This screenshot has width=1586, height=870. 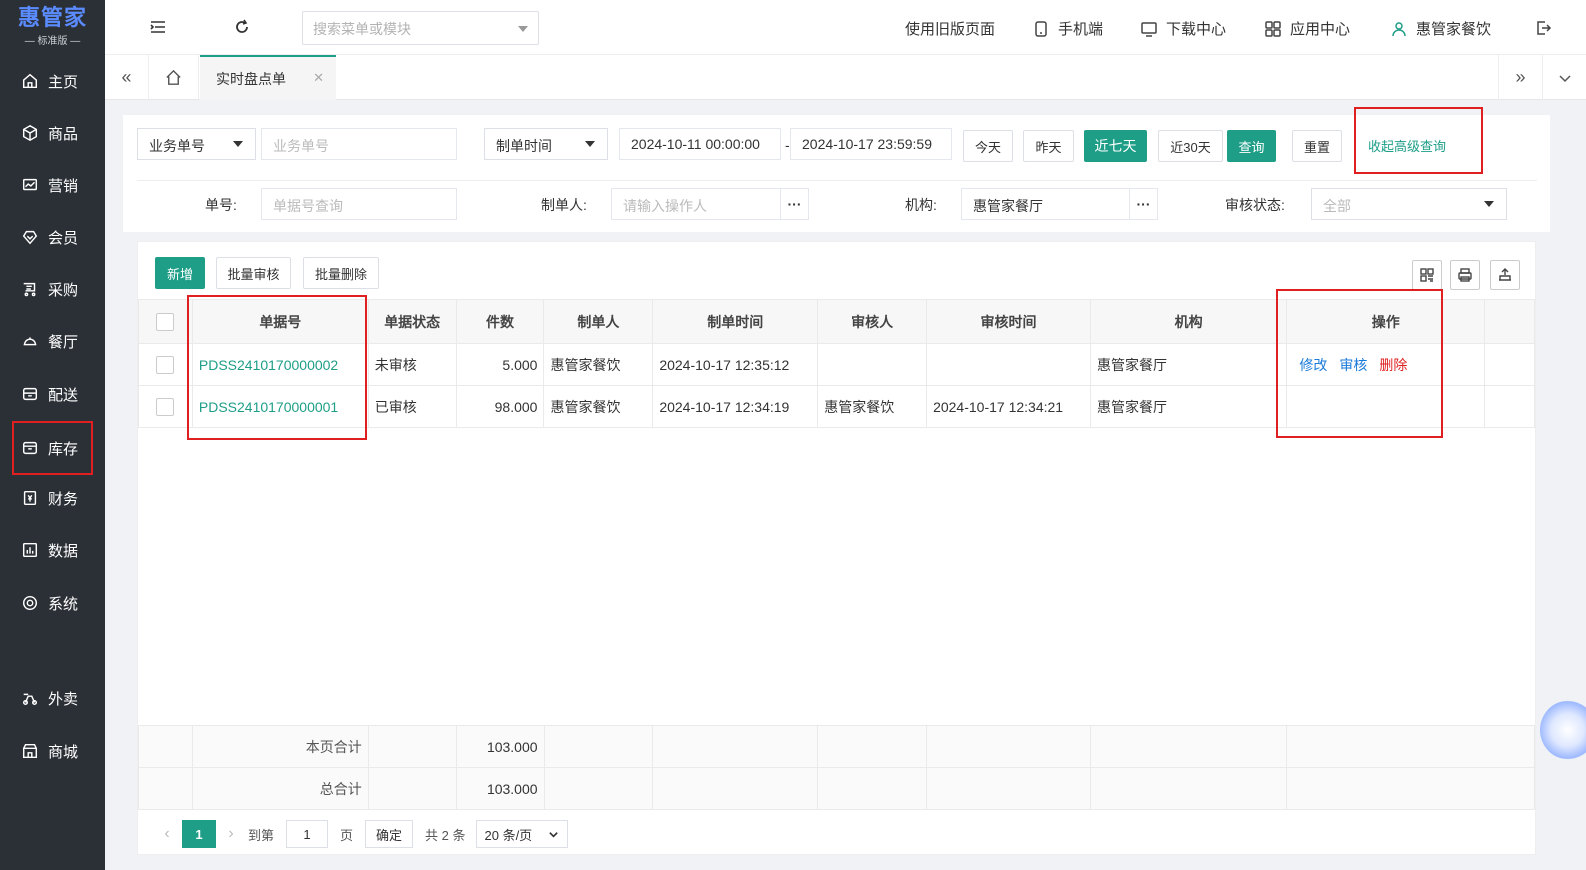 I want to click on tab-stocktake: 实时盘点单 ✕, so click(x=268, y=77).